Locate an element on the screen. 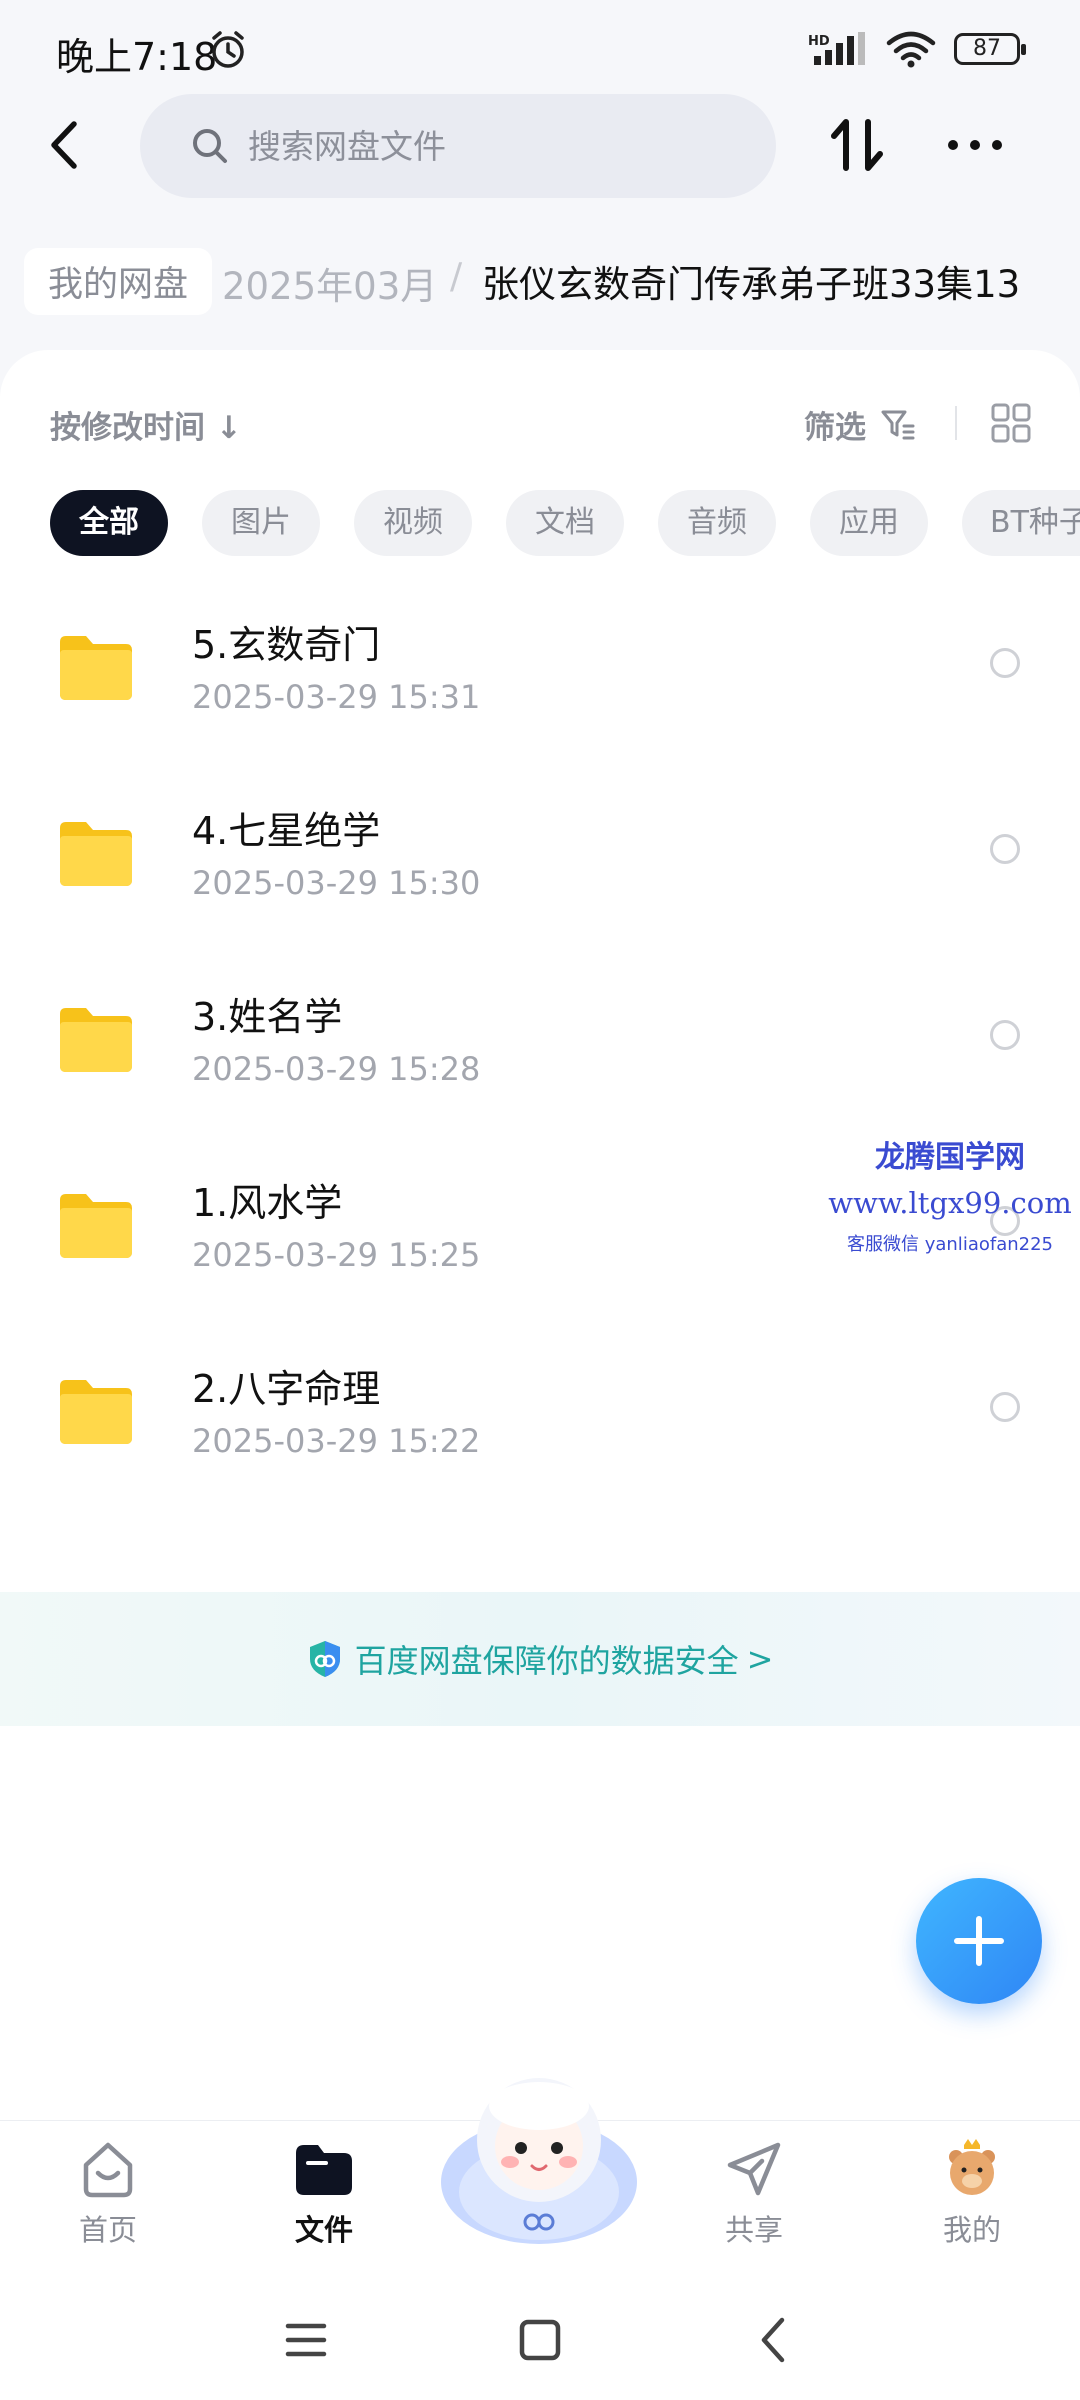 The image size is (1080, 2400). back-nav-icon is located at coordinates (774, 2340).